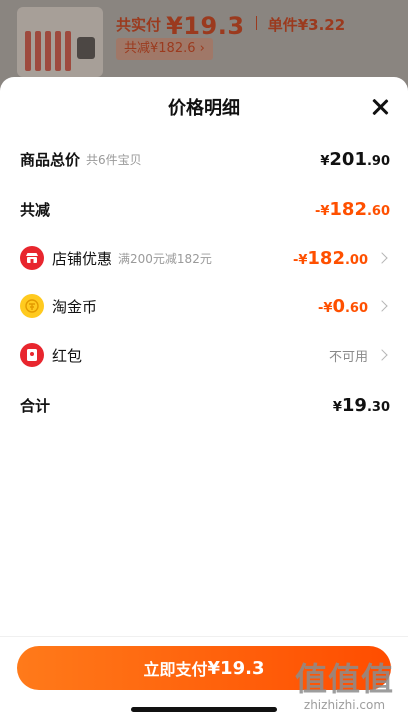 This screenshot has width=408, height=720. Describe the element at coordinates (348, 357) in the screenshot. I see `unavailable-status: 不可用` at that location.